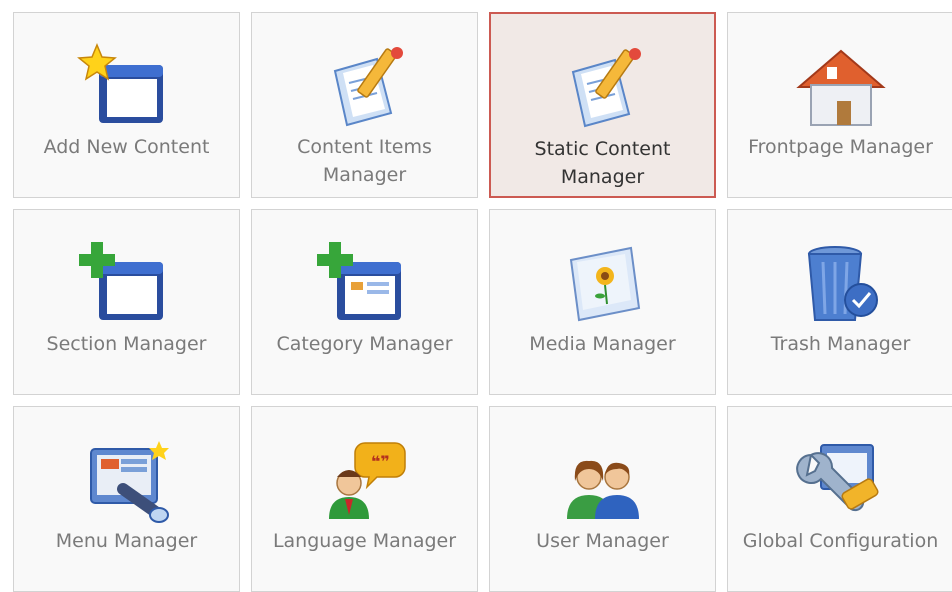 This screenshot has width=952, height=592. I want to click on tile-label: Global Configuration, so click(840, 541).